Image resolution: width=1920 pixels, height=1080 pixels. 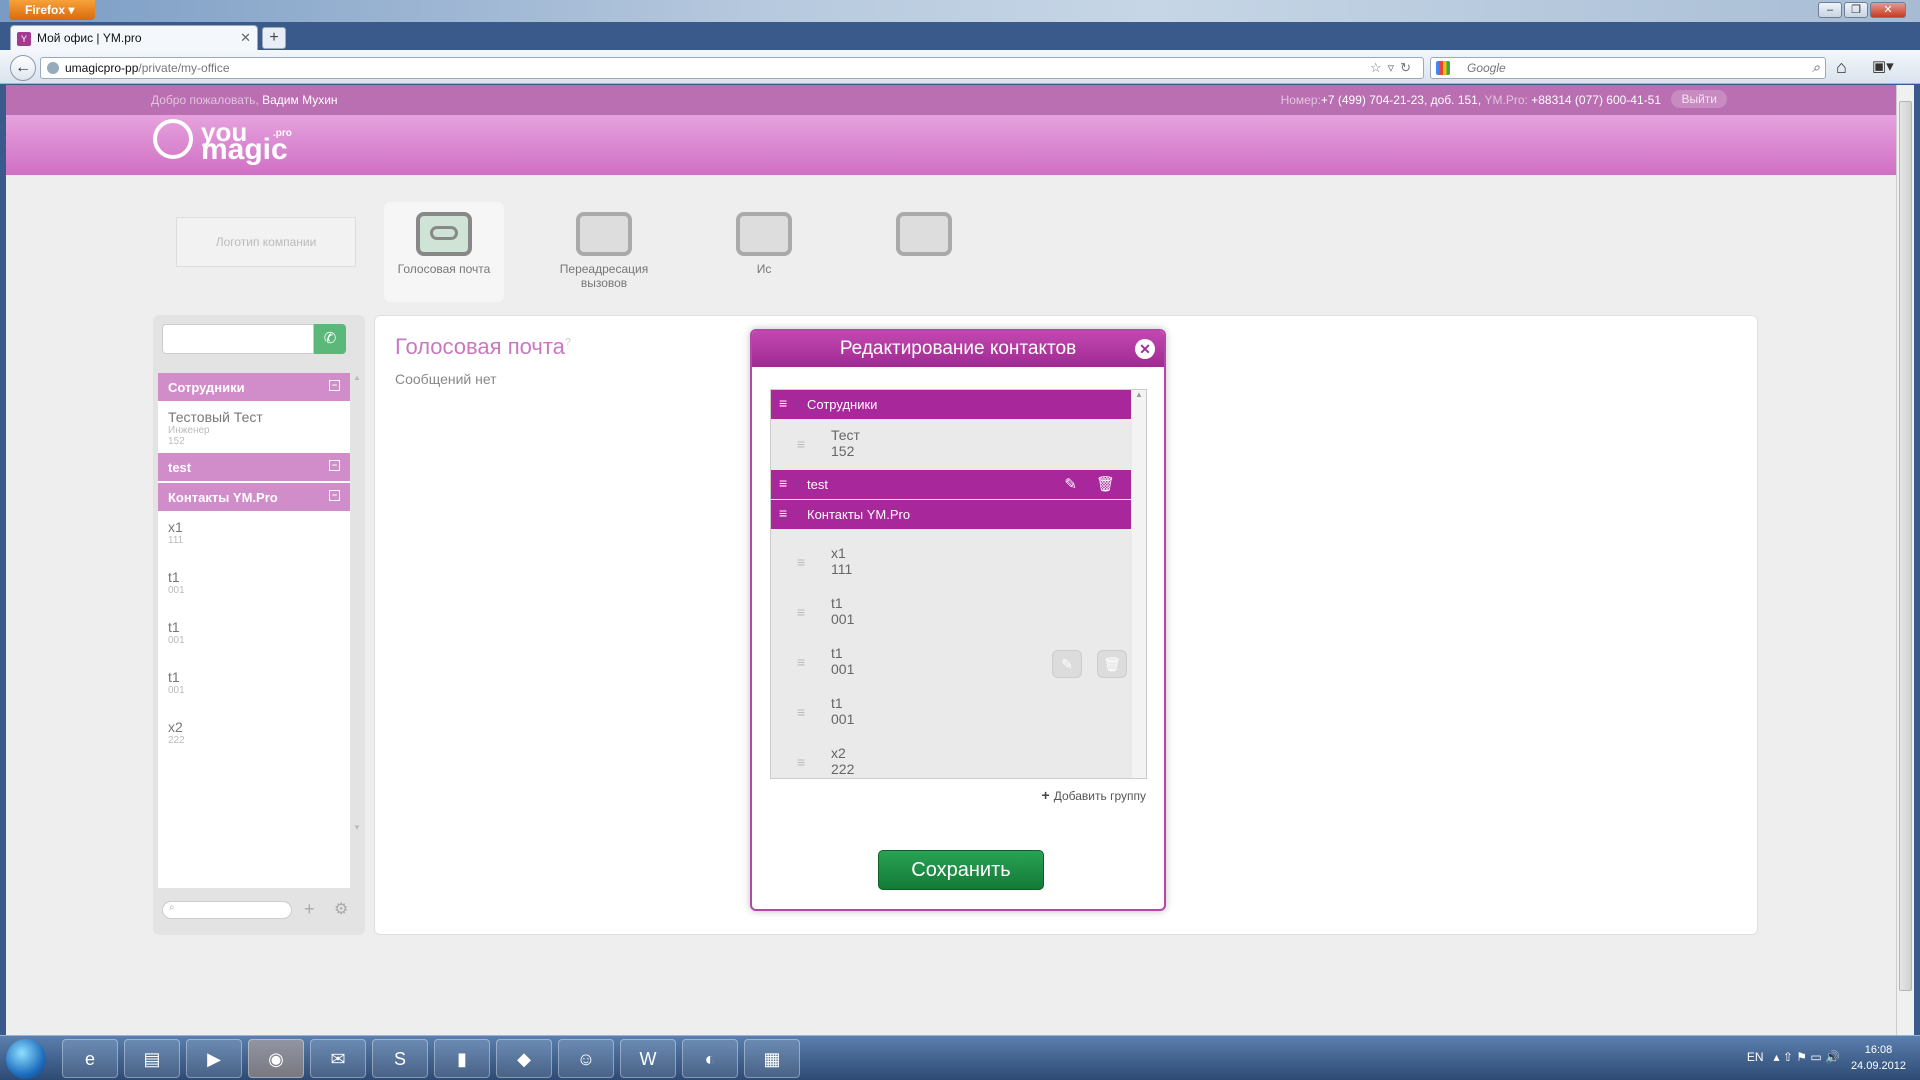 I want to click on tray-icons: ▴ ⇧ ⚑ ▭ 🔊, so click(x=1803, y=1057).